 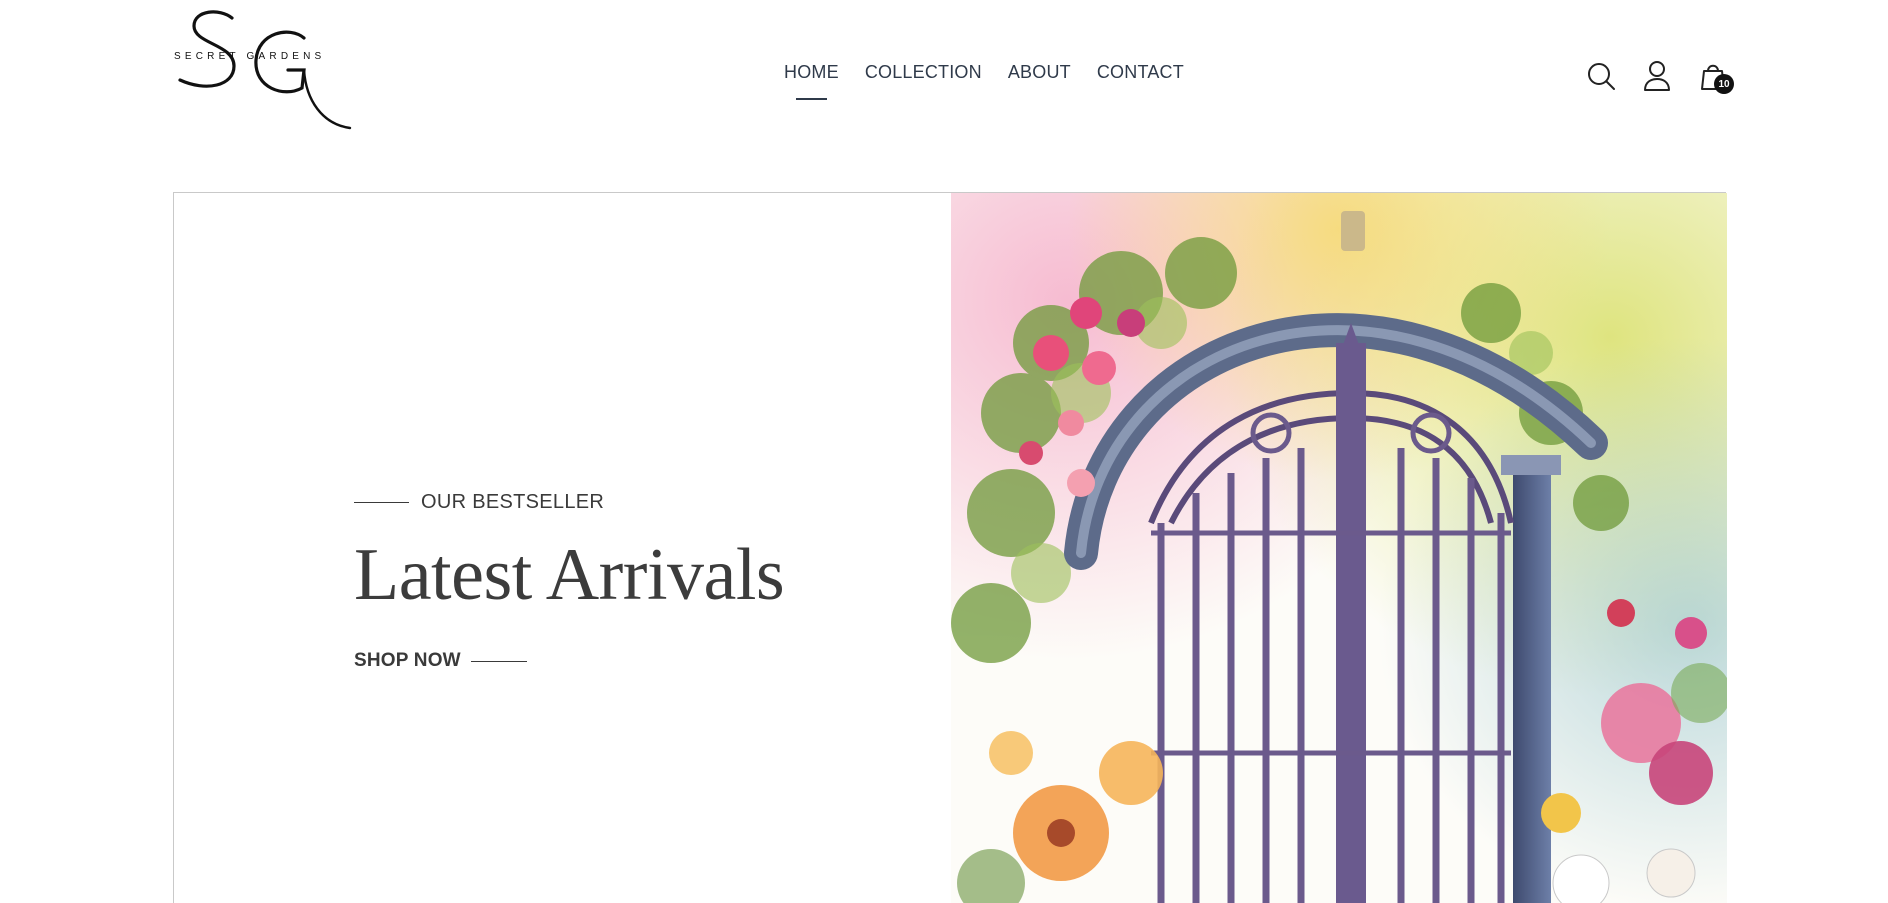 I want to click on nav-home: HOME, so click(x=811, y=81).